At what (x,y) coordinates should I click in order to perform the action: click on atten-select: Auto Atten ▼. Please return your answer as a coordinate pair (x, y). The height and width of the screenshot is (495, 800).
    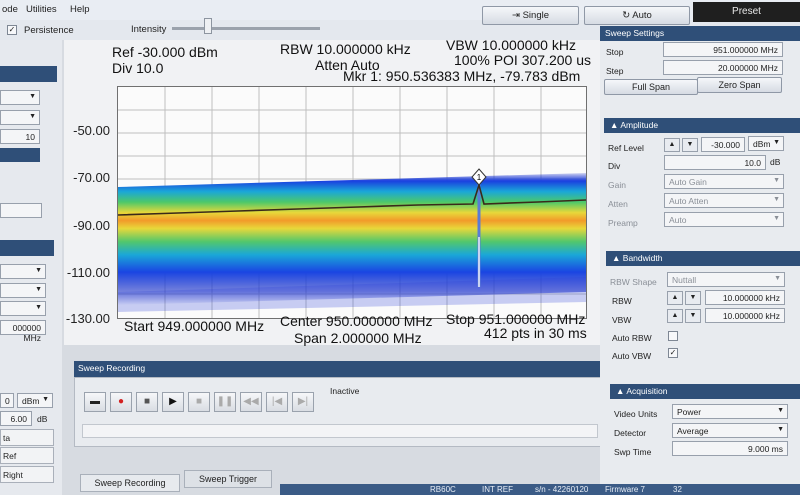
    Looking at the image, I should click on (724, 200).